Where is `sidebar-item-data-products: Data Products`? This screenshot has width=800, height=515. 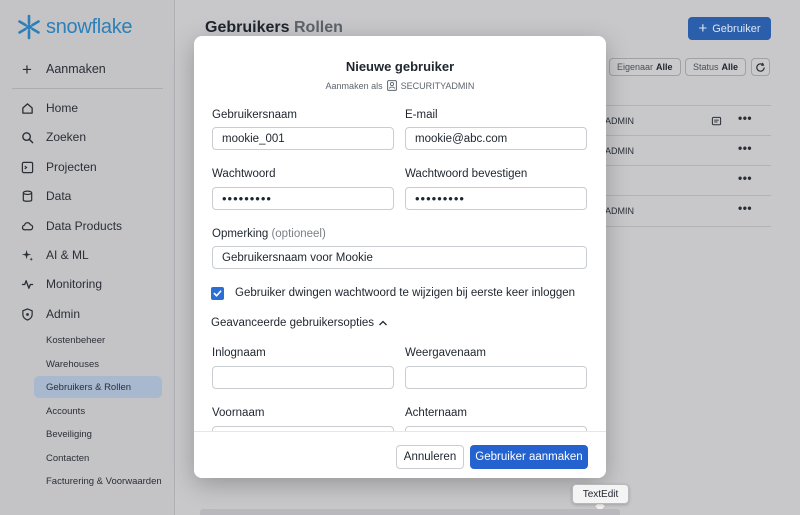 sidebar-item-data-products: Data Products is located at coordinates (92, 226).